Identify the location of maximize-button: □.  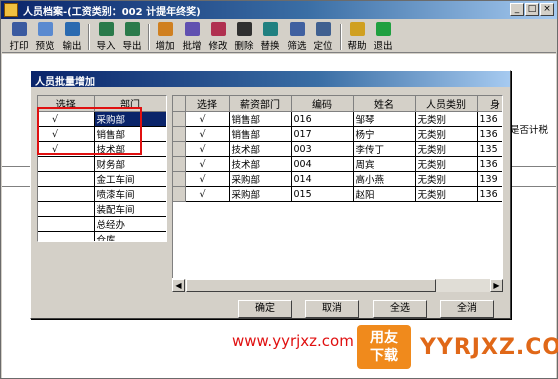
(532, 9).